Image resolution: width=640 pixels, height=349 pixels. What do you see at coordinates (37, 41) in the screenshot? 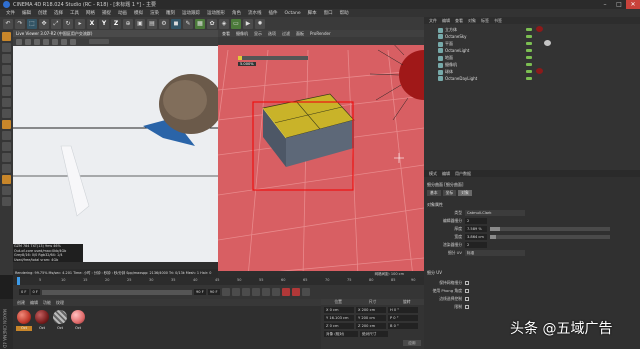
I see `pause-render-icon` at bounding box center [37, 41].